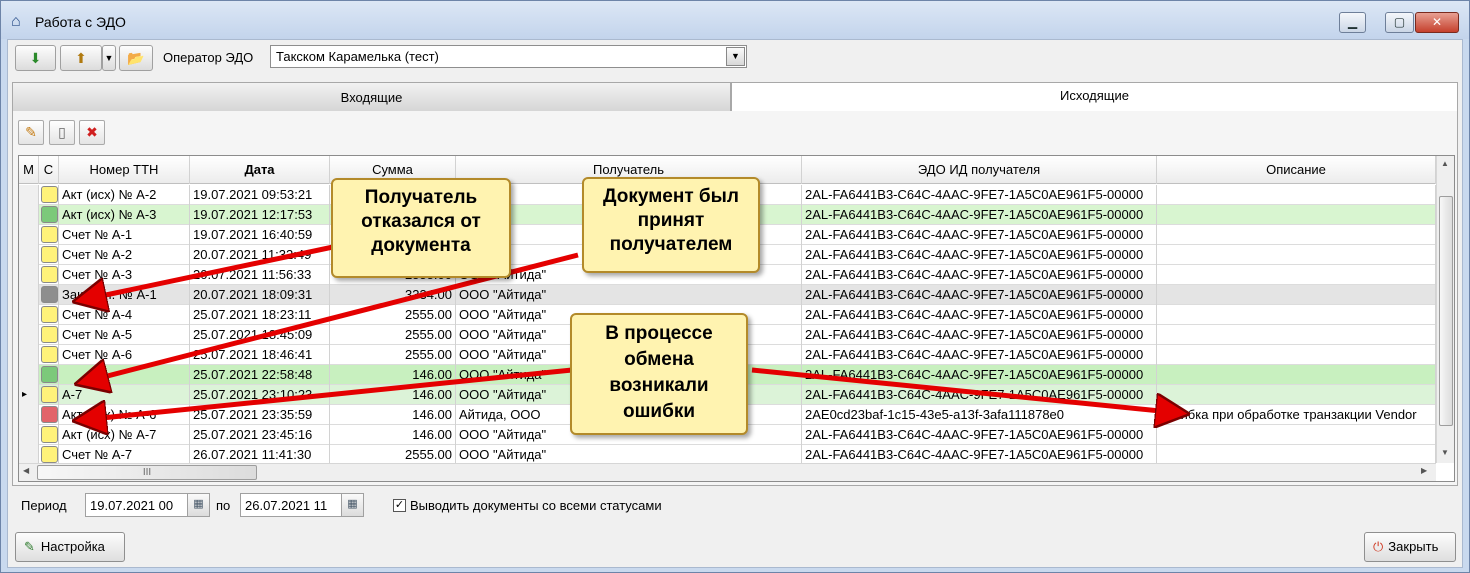  I want to click on callout-errors-text: В процессе обмена возникали ошибки, so click(659, 372).